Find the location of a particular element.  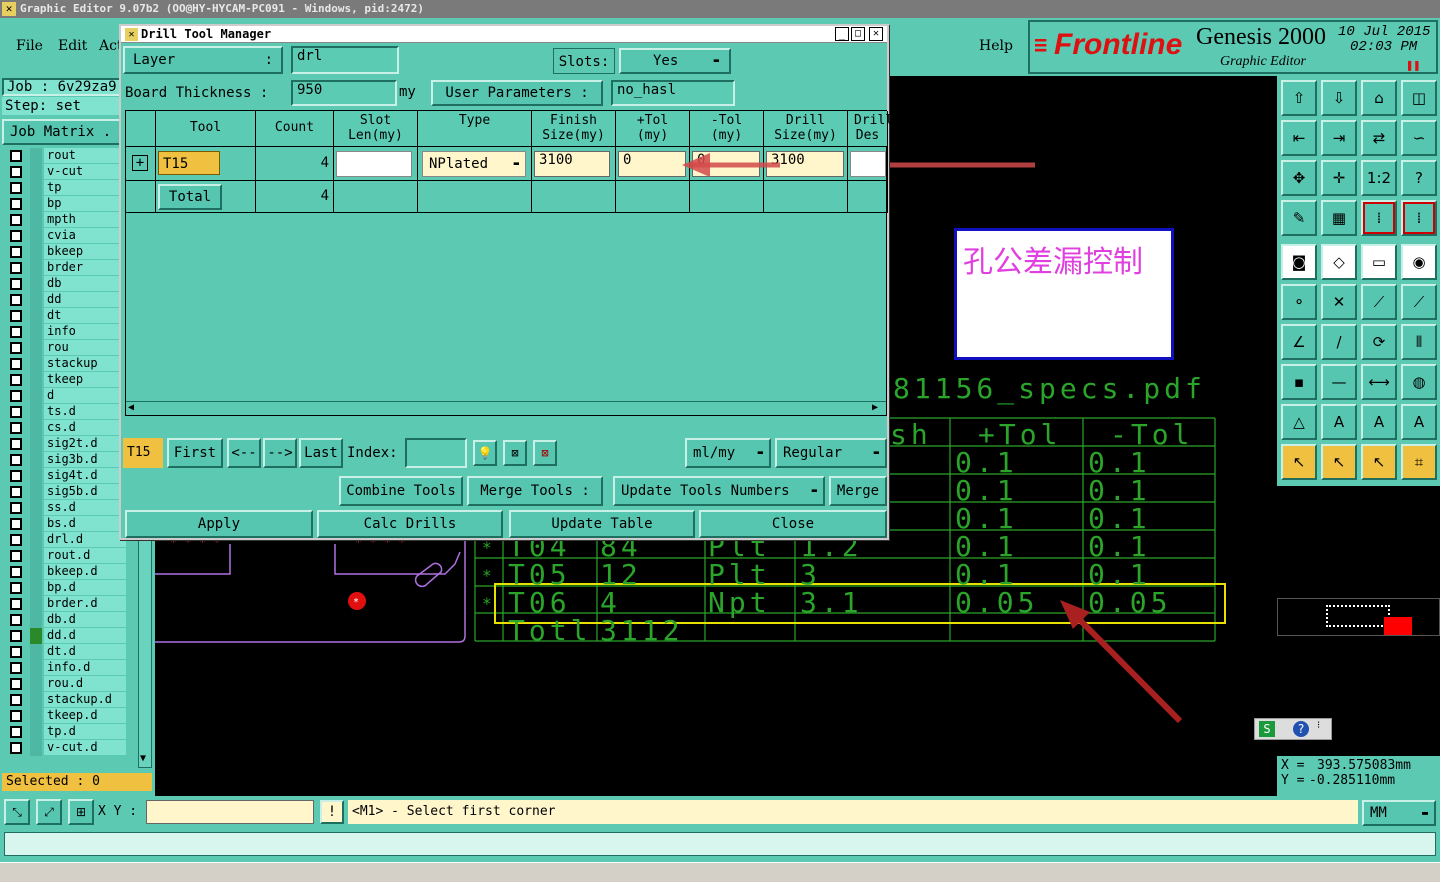

swap-icon: ⇄ is located at coordinates (1379, 138).